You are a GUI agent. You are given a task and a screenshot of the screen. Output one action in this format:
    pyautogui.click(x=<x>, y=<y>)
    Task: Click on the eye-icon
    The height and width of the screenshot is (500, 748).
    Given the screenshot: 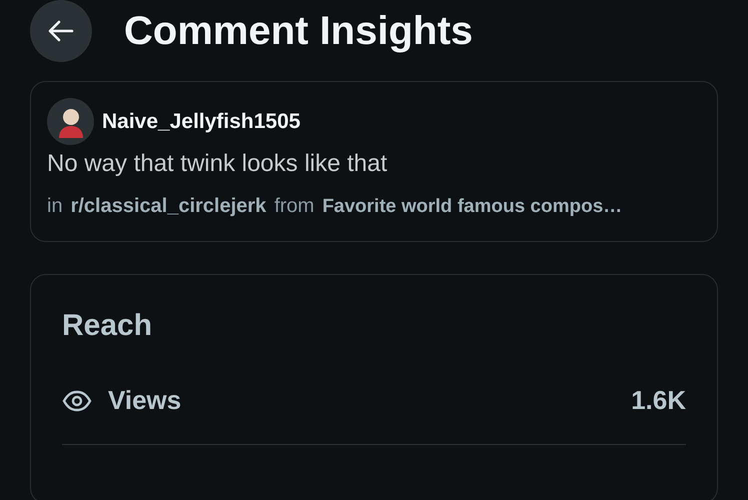 What is the action you would take?
    pyautogui.click(x=77, y=401)
    